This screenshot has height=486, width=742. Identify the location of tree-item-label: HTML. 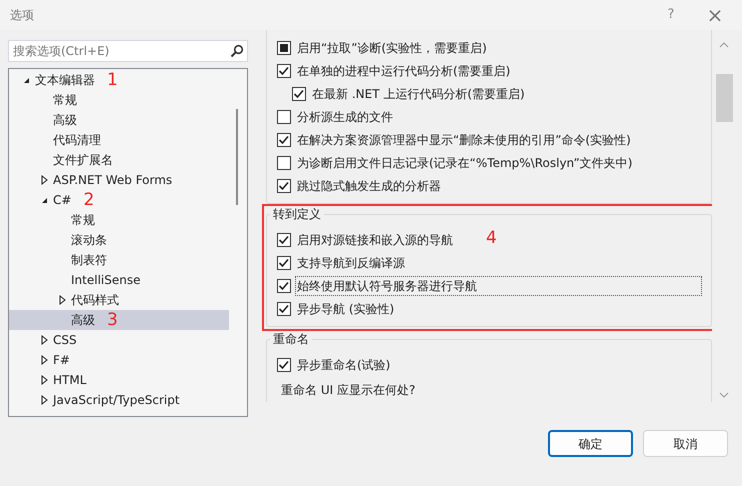
(69, 380).